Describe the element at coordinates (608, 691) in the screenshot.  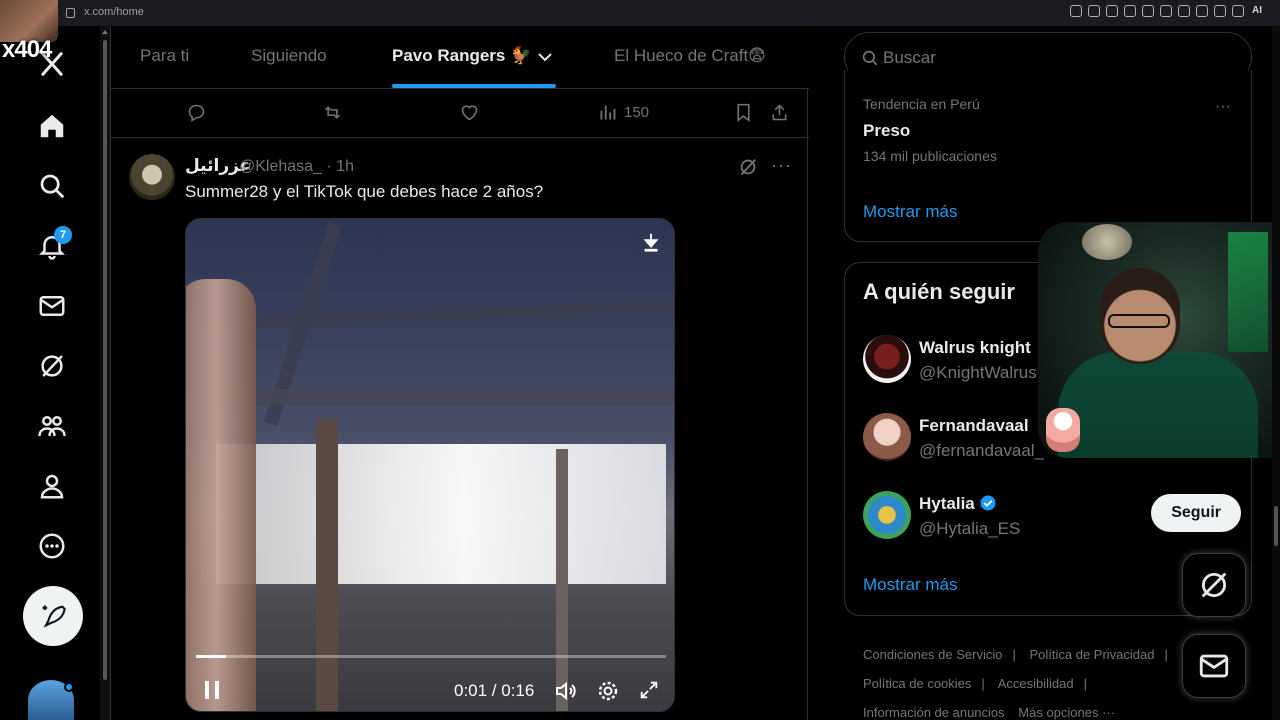
I see `video-settings-gear-icon` at that location.